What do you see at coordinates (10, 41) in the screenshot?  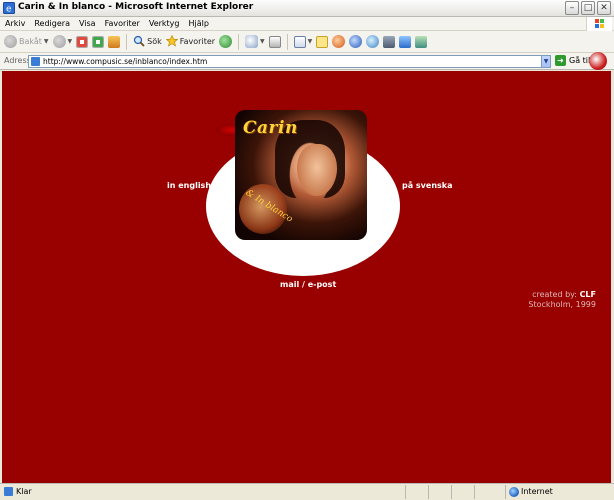 I see `back-arrow-icon` at bounding box center [10, 41].